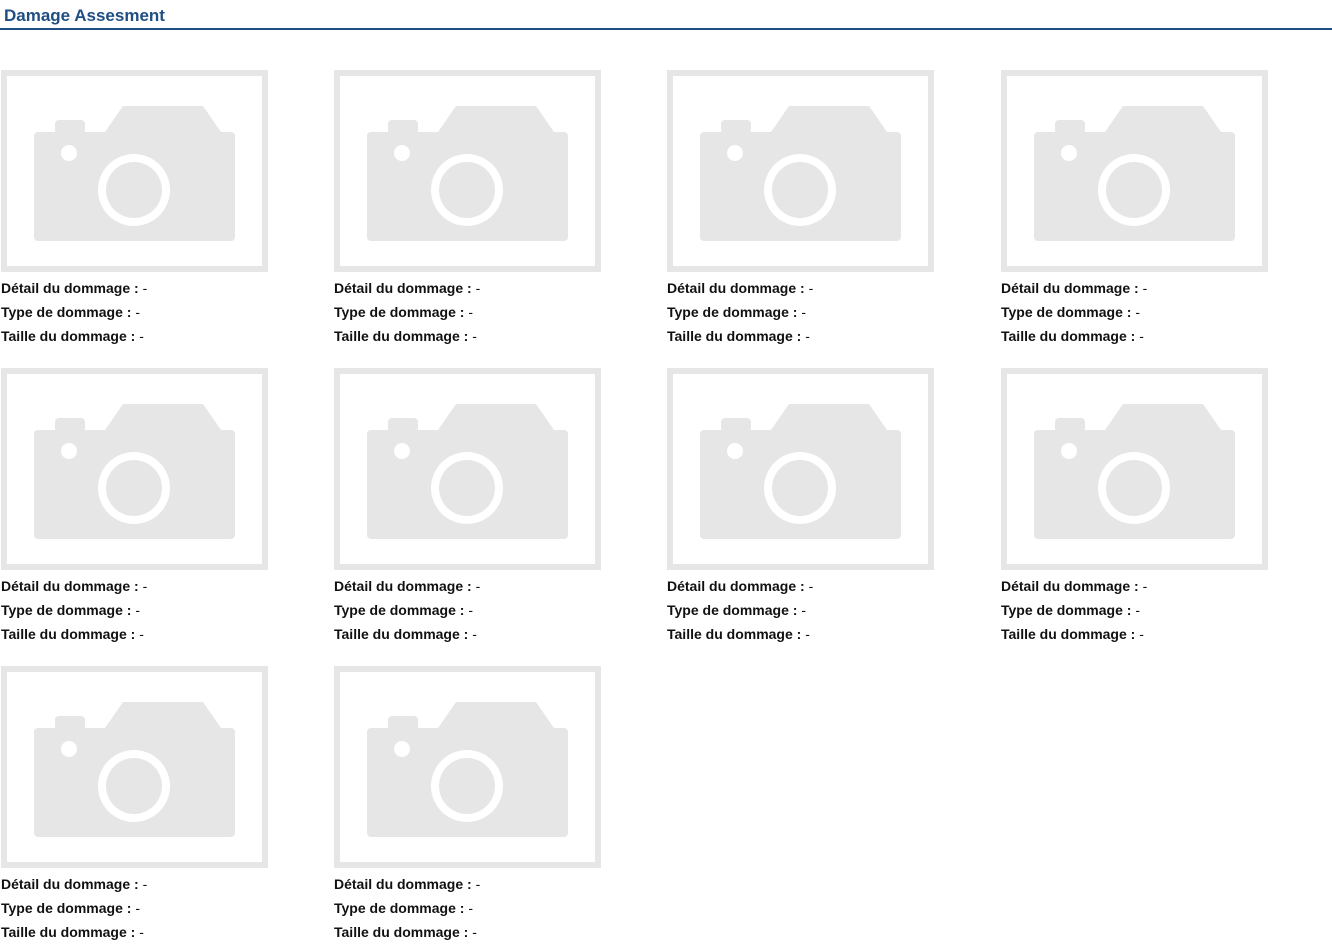 Image resolution: width=1332 pixels, height=944 pixels. I want to click on page-header: Damage Assesment, so click(666, 15).